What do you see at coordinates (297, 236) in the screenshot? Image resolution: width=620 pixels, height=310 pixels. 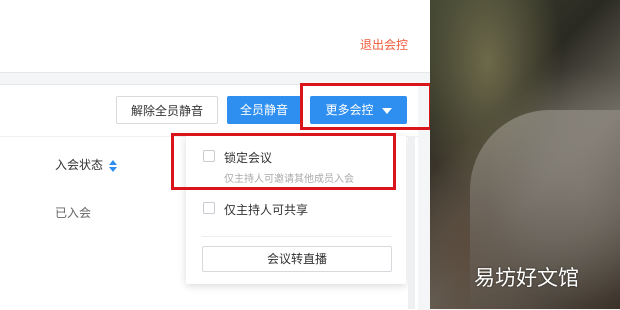 I see `dropdown-divider` at bounding box center [297, 236].